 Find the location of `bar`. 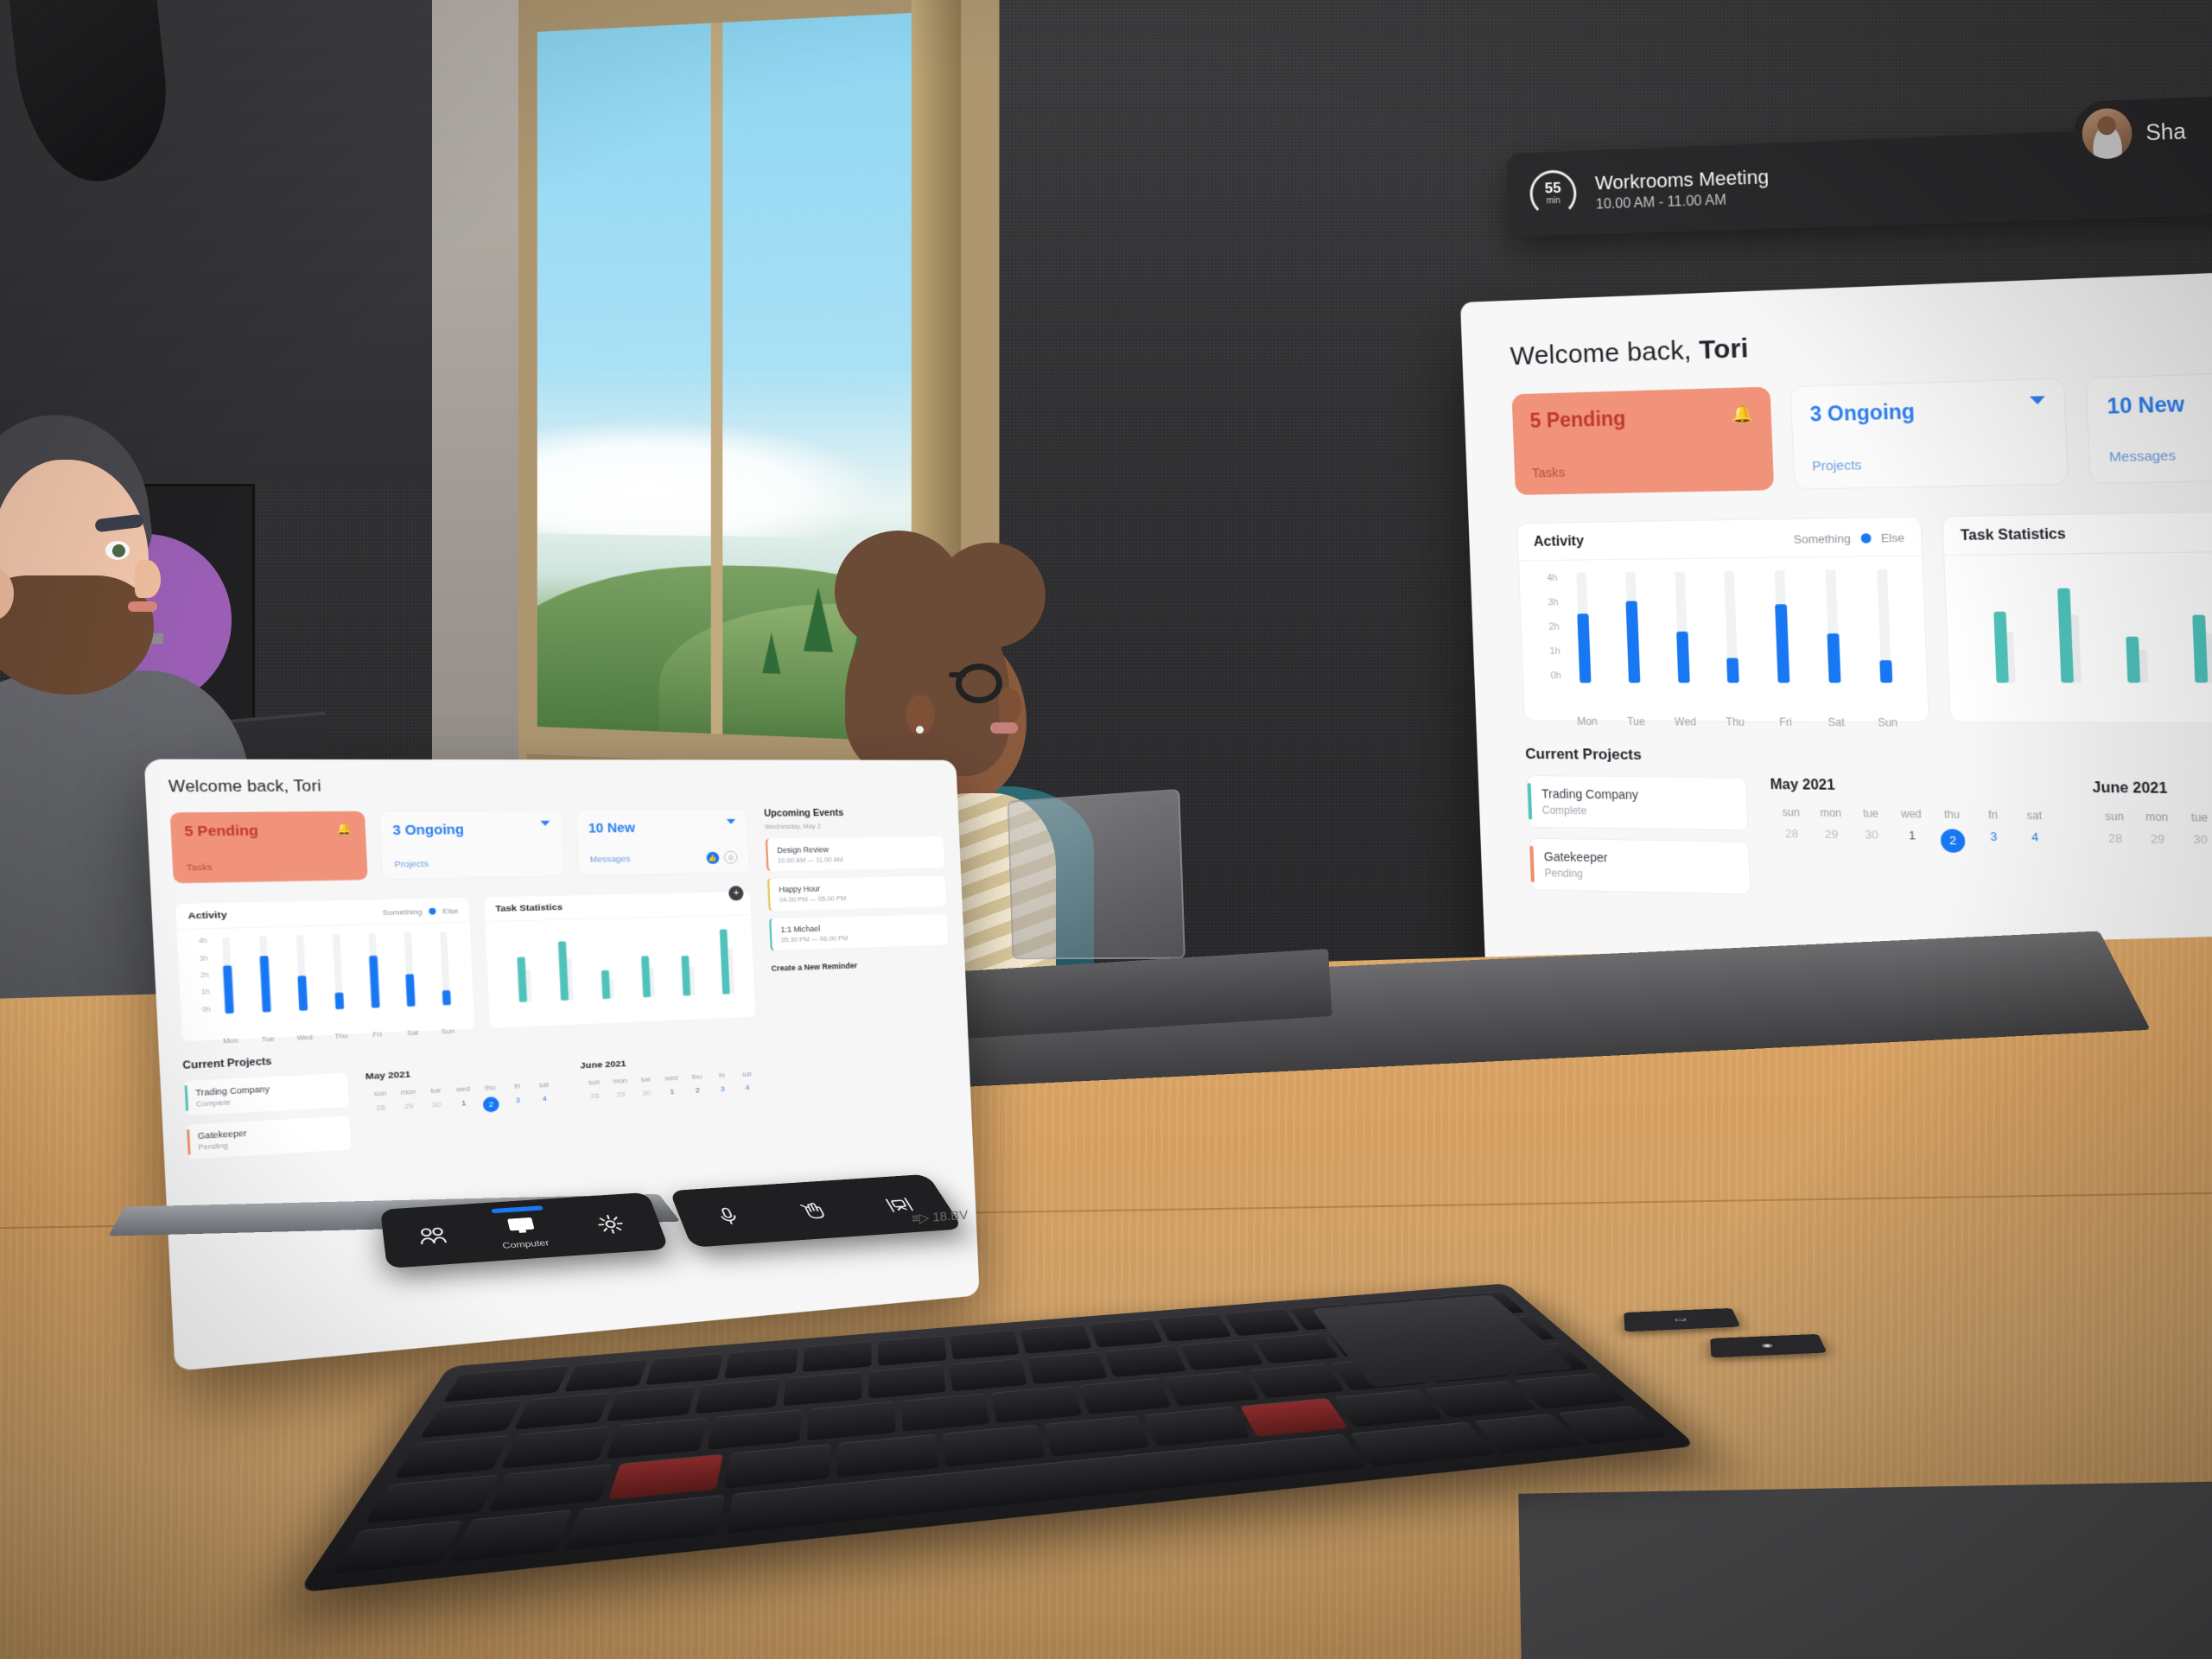

bar is located at coordinates (302, 994).